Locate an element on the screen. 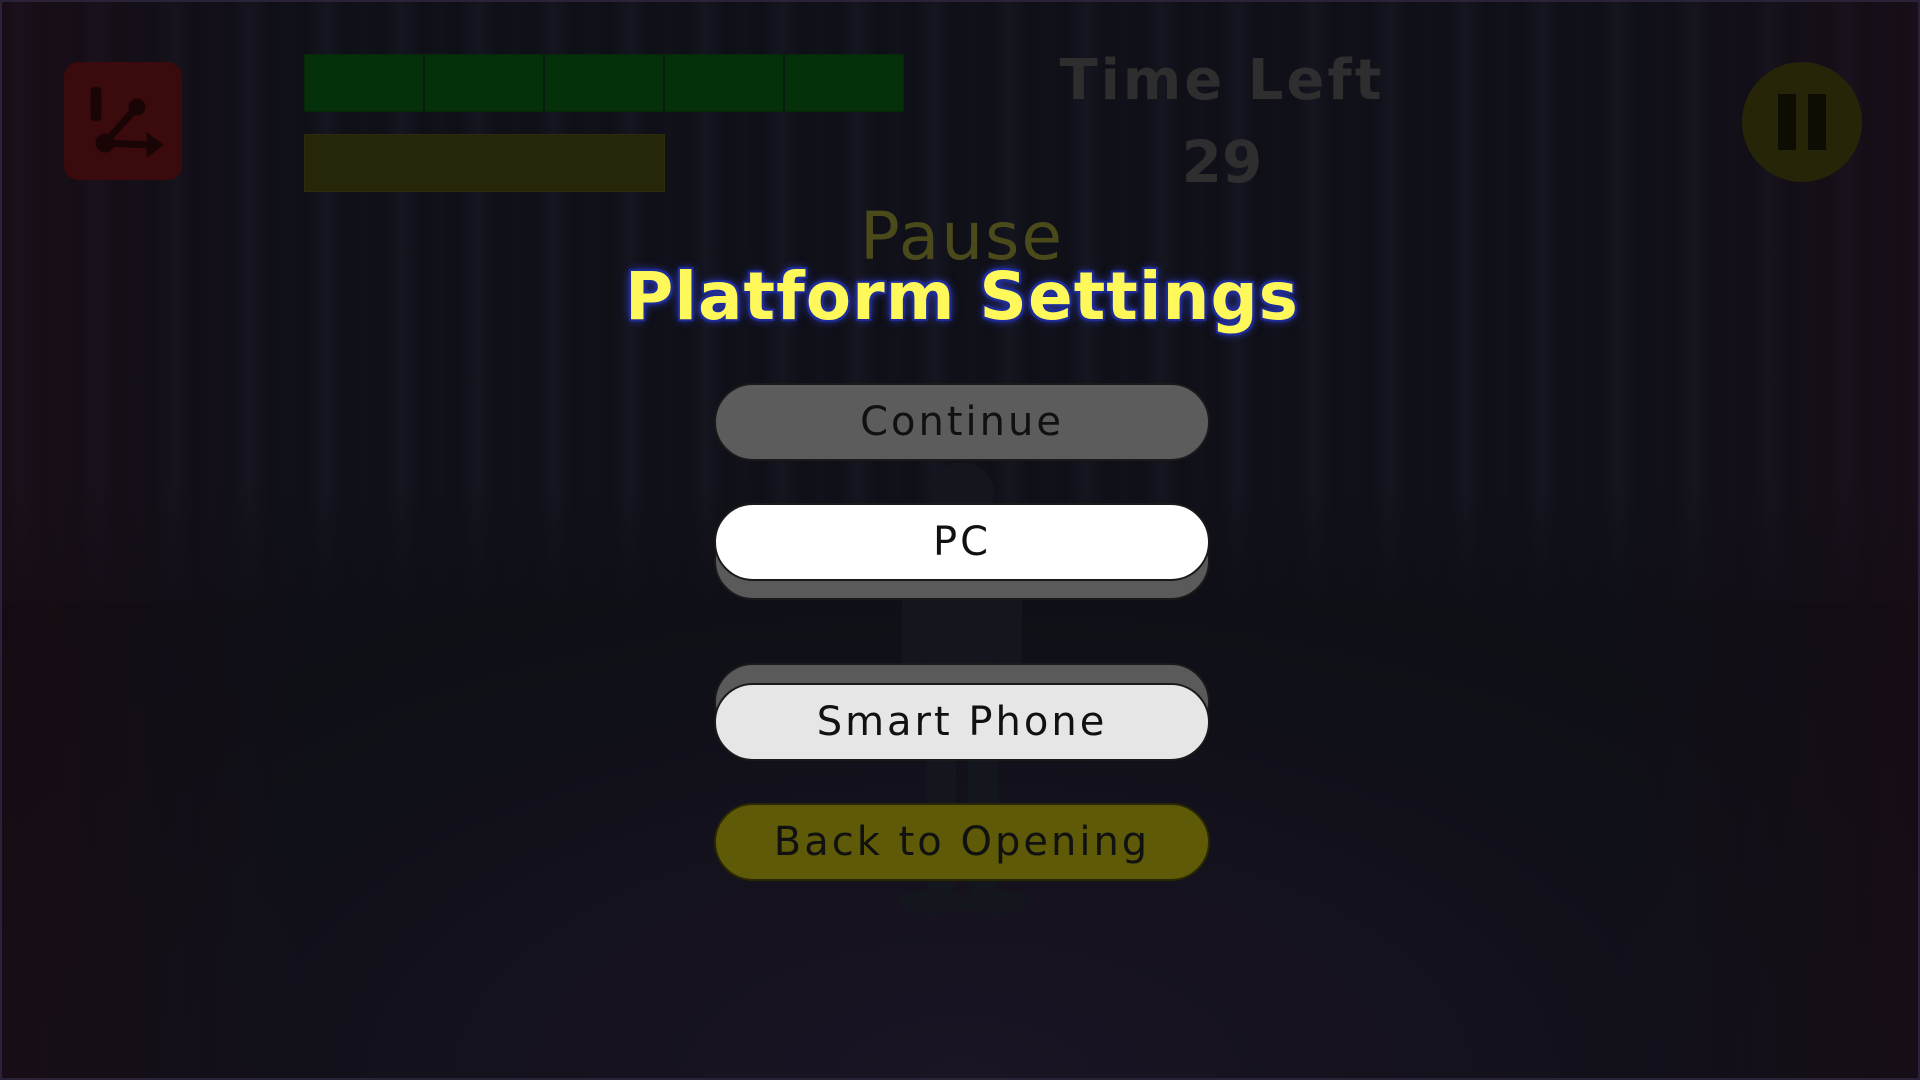 This screenshot has height=1080, width=1920. share-button is located at coordinates (123, 121).